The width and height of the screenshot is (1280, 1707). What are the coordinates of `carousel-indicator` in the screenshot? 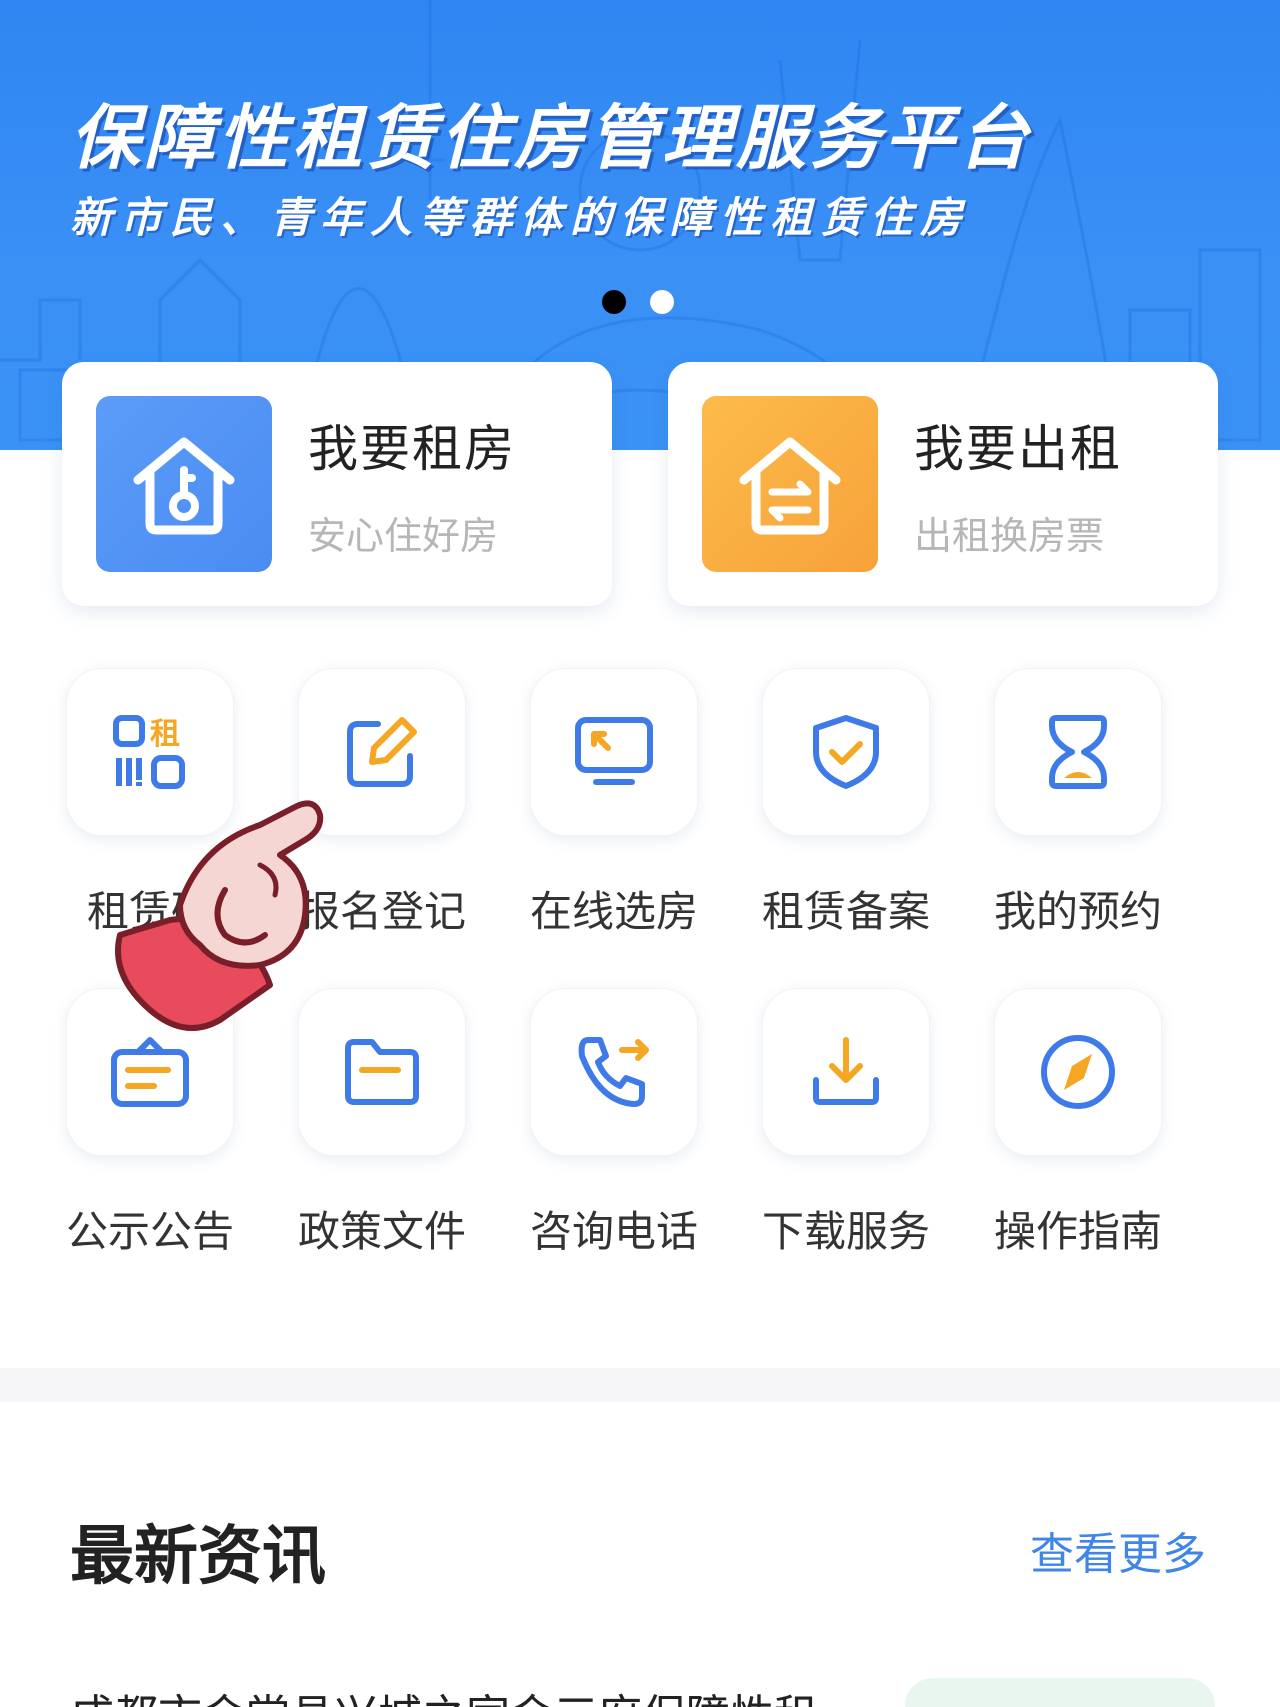 It's located at (638, 302).